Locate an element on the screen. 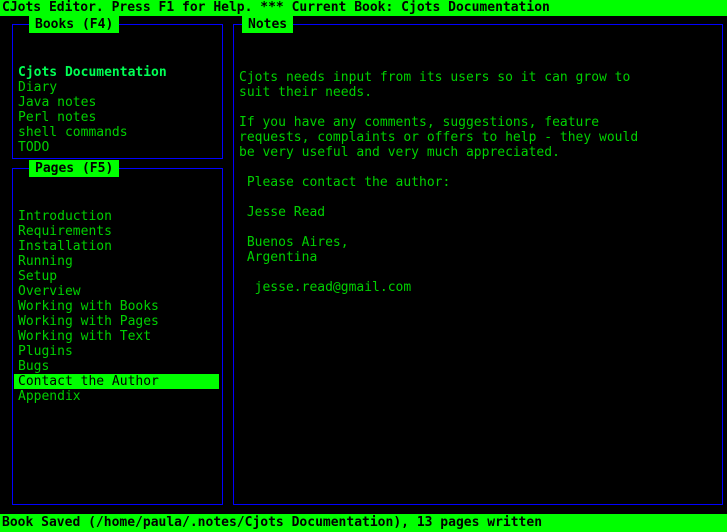  note-line: suit their needs. is located at coordinates (306, 92).